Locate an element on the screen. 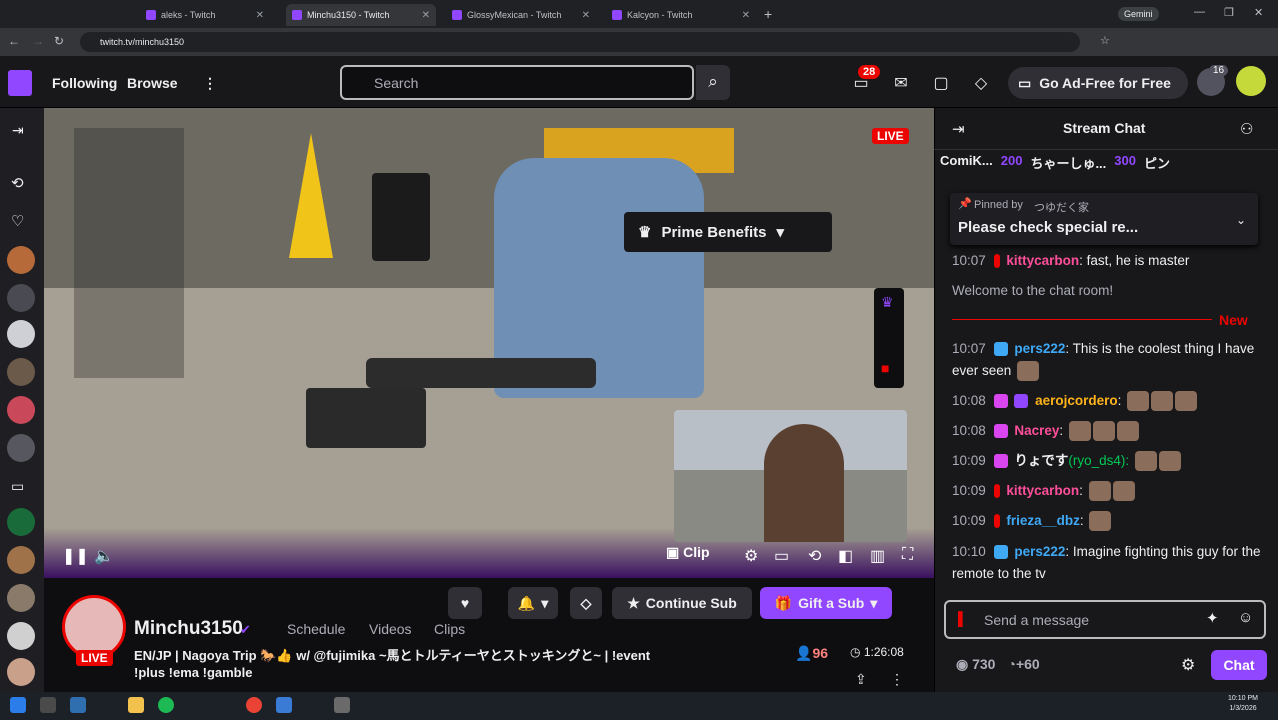  browser-tab-active: Minchu3150 - Twitch ✕ is located at coordinates (361, 15).